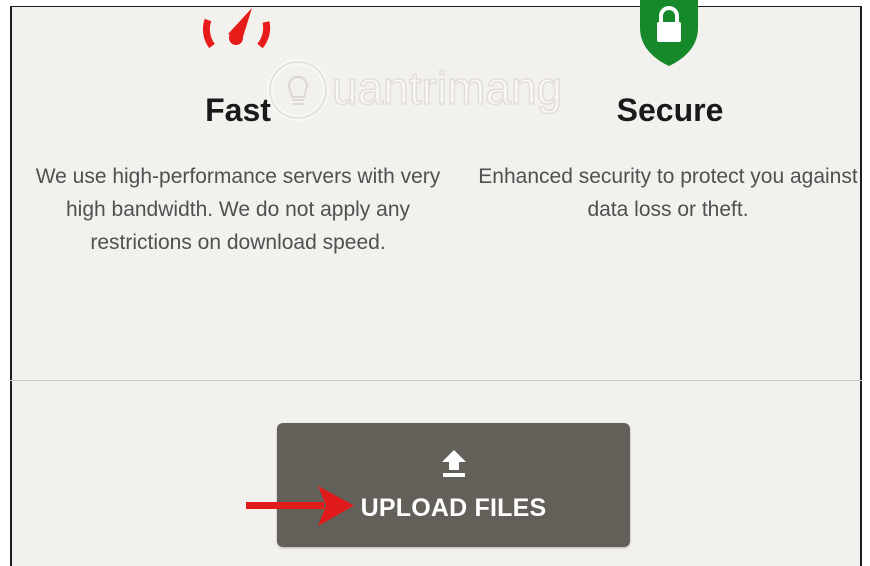  What do you see at coordinates (447, 88) in the screenshot?
I see `watermark-text: uantrimang` at bounding box center [447, 88].